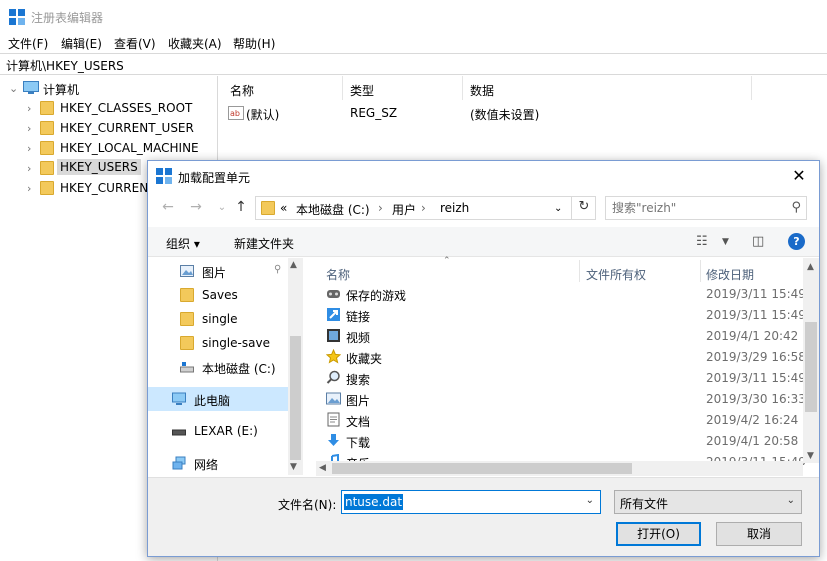 The width and height of the screenshot is (827, 561). Describe the element at coordinates (697, 208) in the screenshot. I see `search-input` at that location.